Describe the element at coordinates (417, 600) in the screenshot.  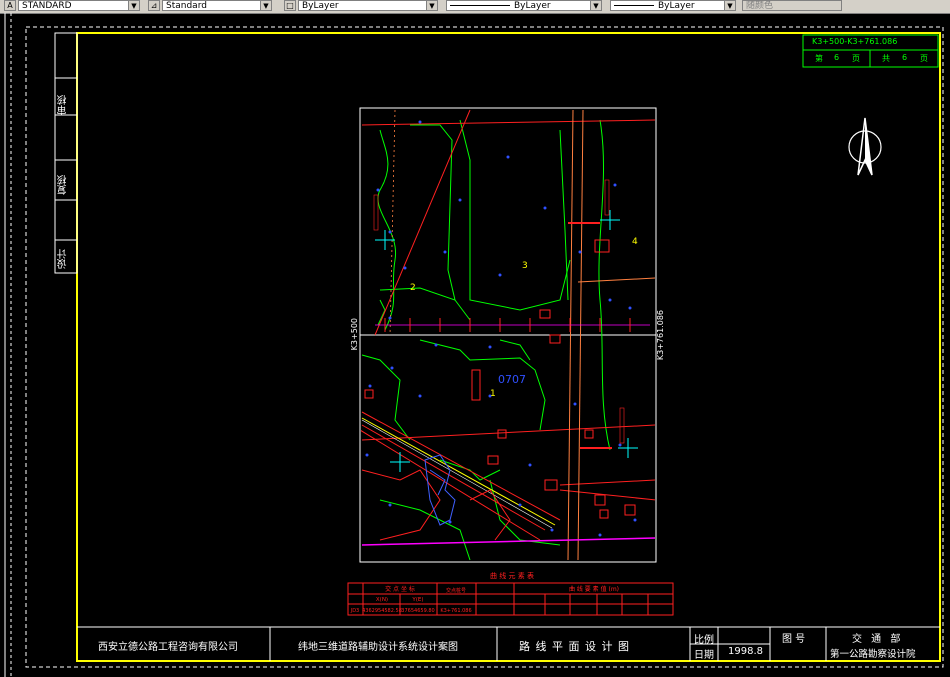
I see `table-subheader-y: Y(E)` at that location.